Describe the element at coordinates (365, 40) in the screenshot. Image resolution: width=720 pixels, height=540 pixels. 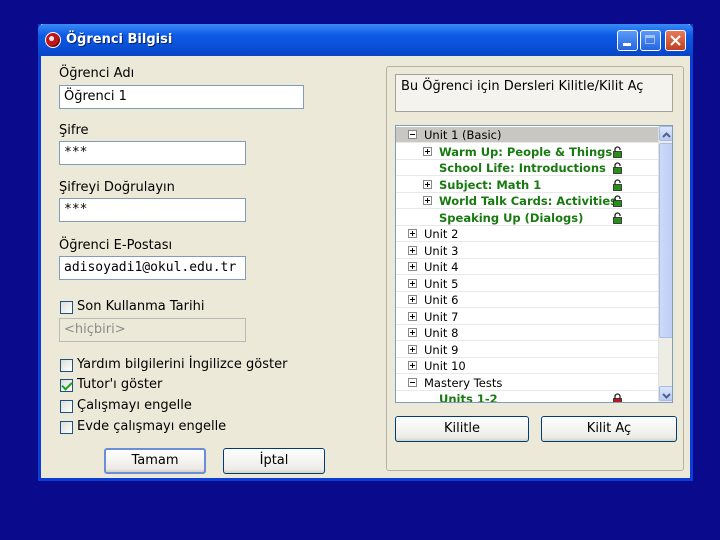
I see `title-bar: Öğrenci Bilgisi` at that location.